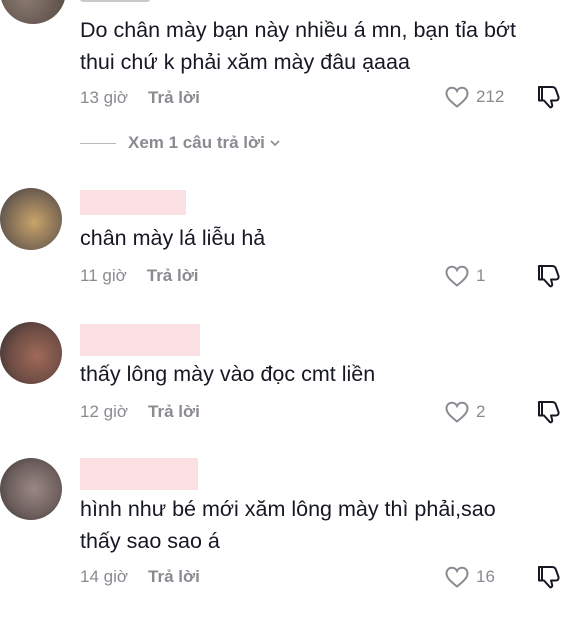 This screenshot has height=625, width=580. What do you see at coordinates (490, 96) in the screenshot?
I see `like-count: 212` at bounding box center [490, 96].